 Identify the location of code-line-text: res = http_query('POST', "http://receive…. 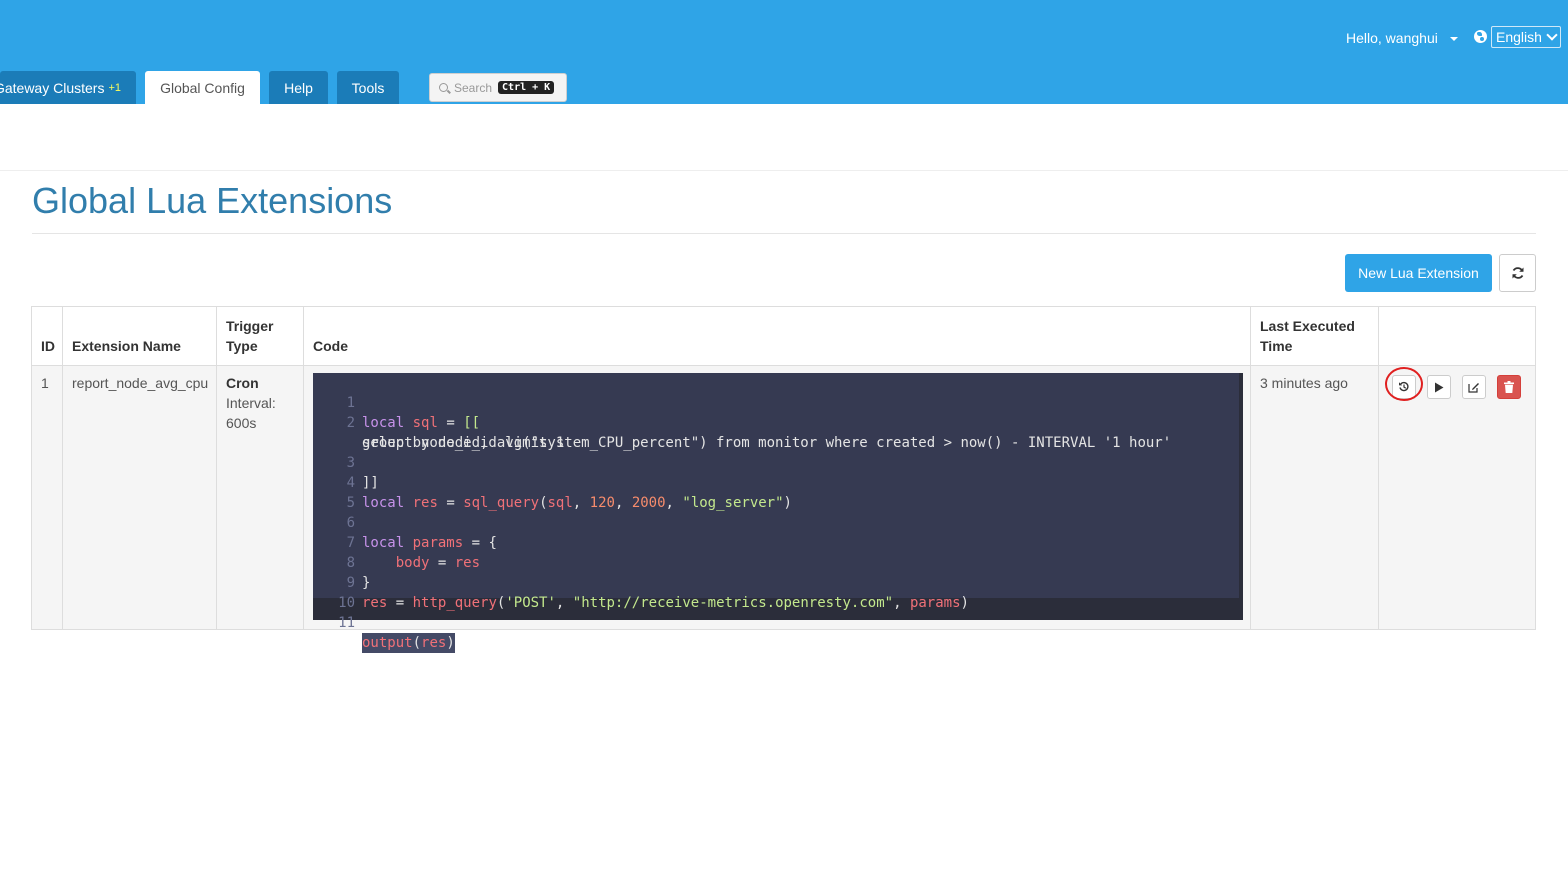
(665, 603).